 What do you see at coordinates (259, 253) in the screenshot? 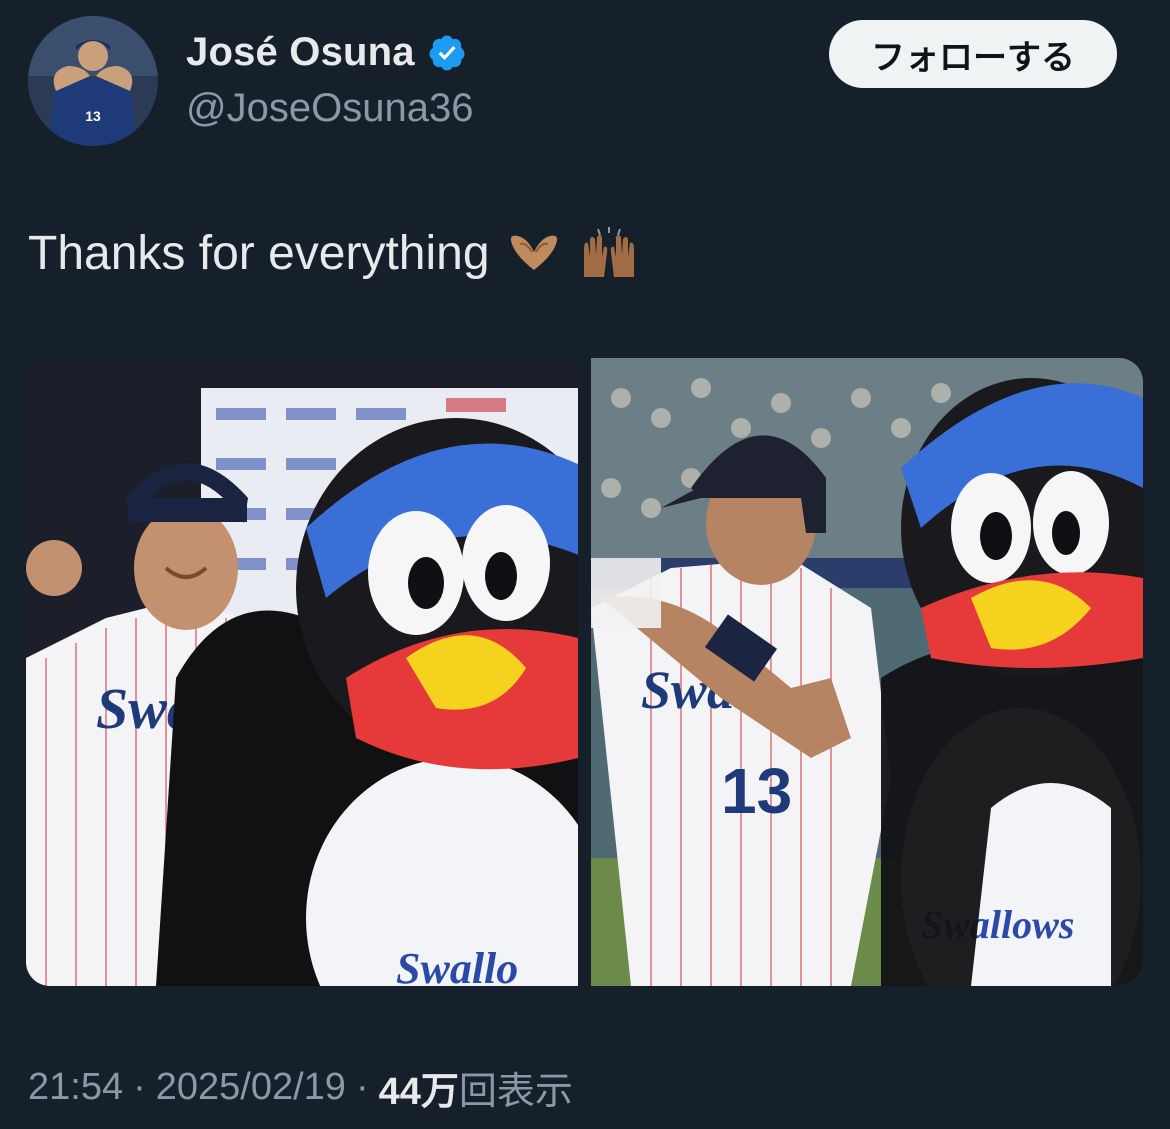
I see `tweet-text-content: Thanks for everything` at bounding box center [259, 253].